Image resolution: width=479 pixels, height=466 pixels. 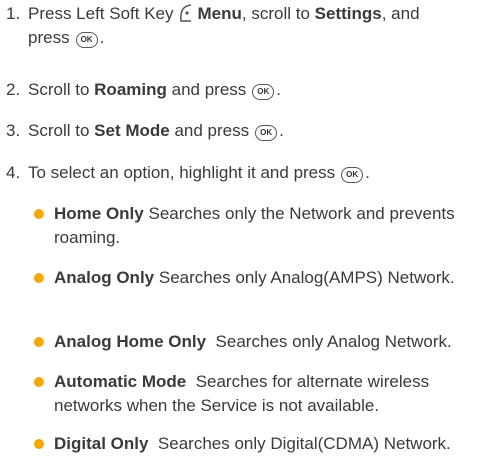 What do you see at coordinates (13, 13) in the screenshot?
I see `step-number: 1.` at bounding box center [13, 13].